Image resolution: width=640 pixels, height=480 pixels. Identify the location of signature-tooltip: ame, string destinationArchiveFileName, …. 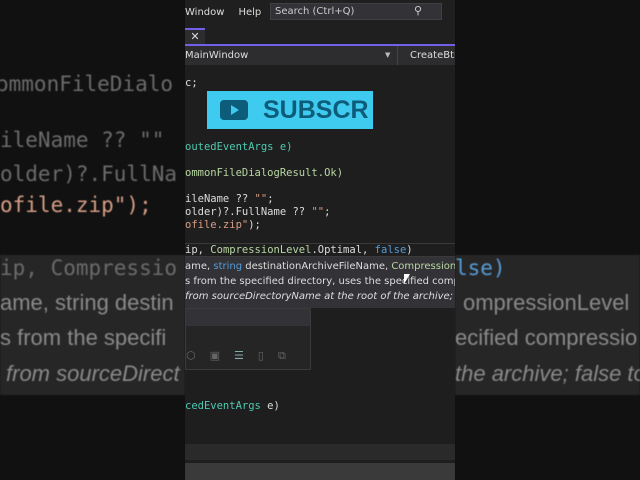
(320, 282).